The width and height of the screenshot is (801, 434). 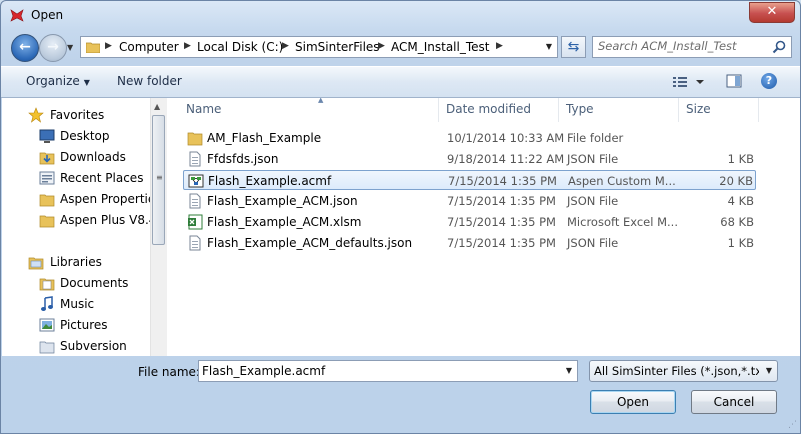 I want to click on recent-places-icon, so click(x=47, y=178).